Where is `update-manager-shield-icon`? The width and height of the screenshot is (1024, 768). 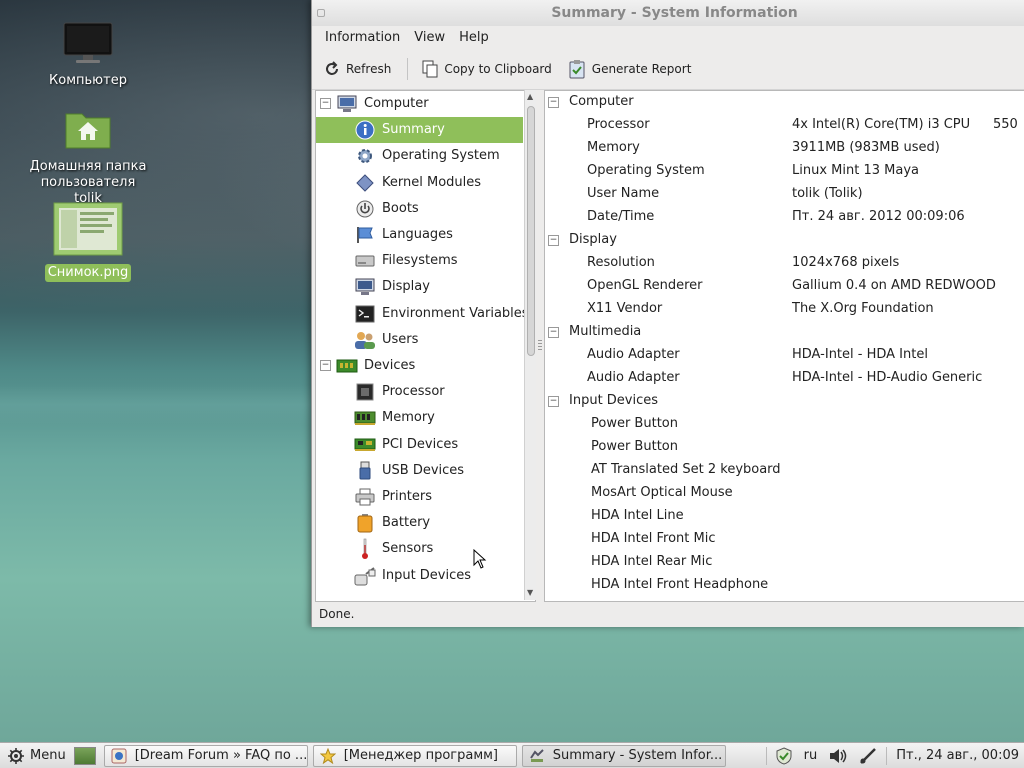
update-manager-shield-icon is located at coordinates (784, 755).